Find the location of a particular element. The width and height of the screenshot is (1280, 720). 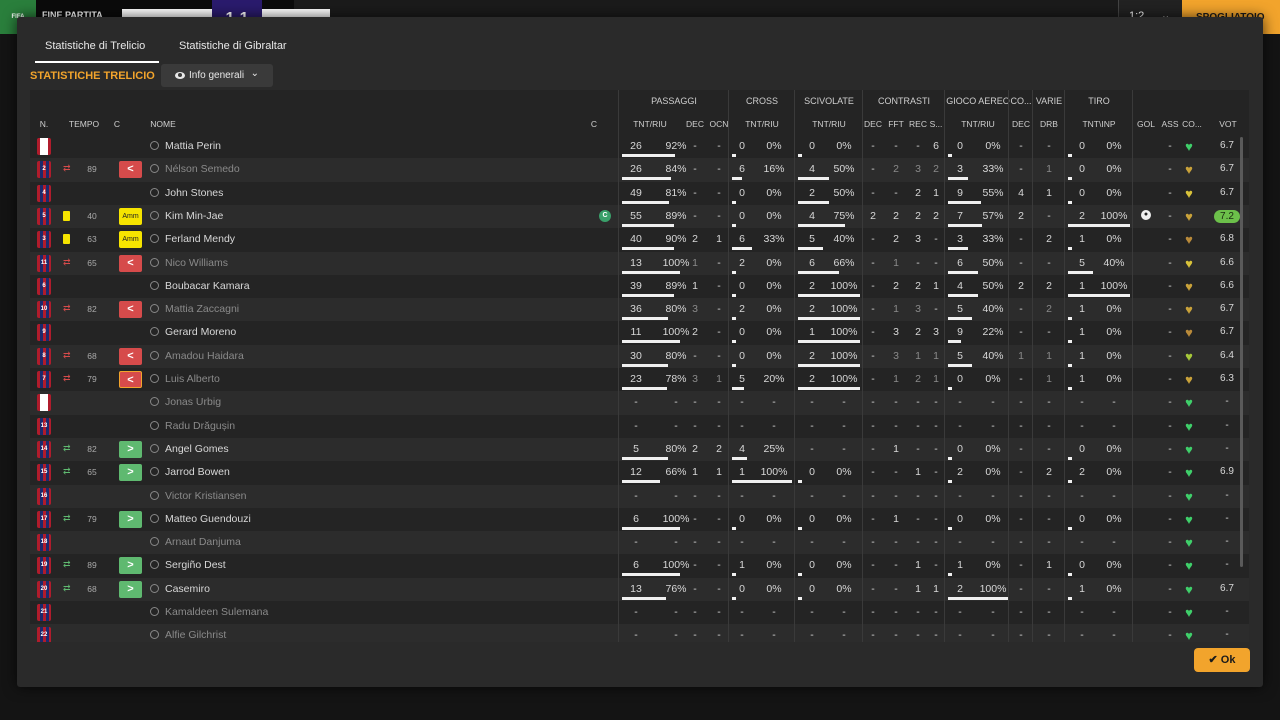

event-minute: 63 is located at coordinates (92, 239).